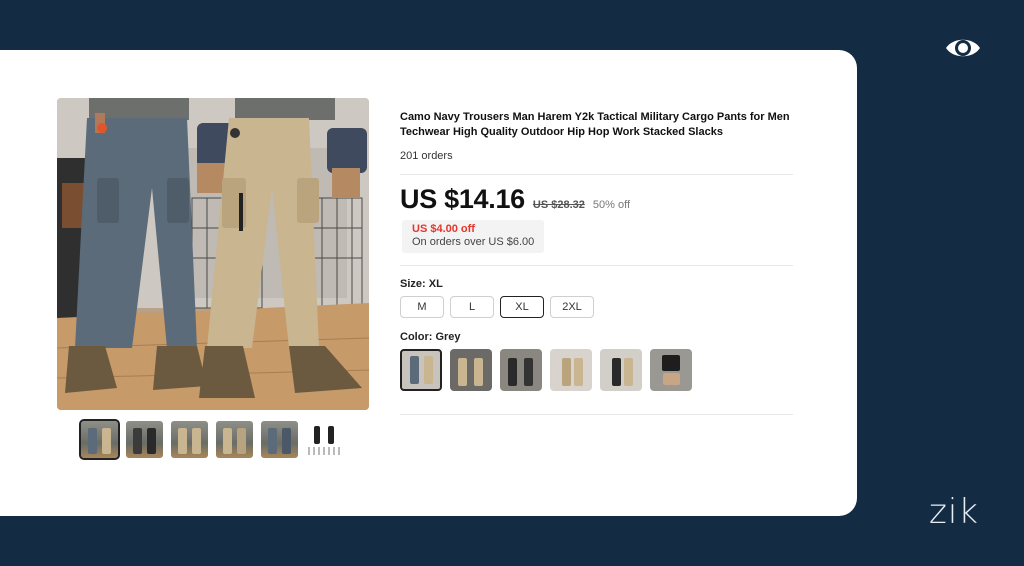  What do you see at coordinates (546, 370) in the screenshot?
I see `color-options` at bounding box center [546, 370].